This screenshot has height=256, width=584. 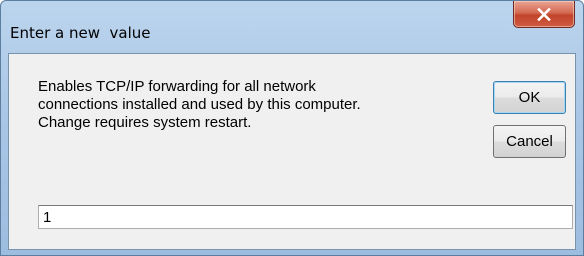 I want to click on value-input, so click(x=305, y=217).